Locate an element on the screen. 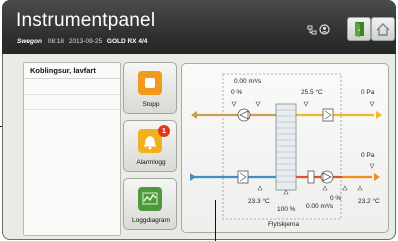 The width and height of the screenshot is (398, 241). chart-icon is located at coordinates (150, 199).